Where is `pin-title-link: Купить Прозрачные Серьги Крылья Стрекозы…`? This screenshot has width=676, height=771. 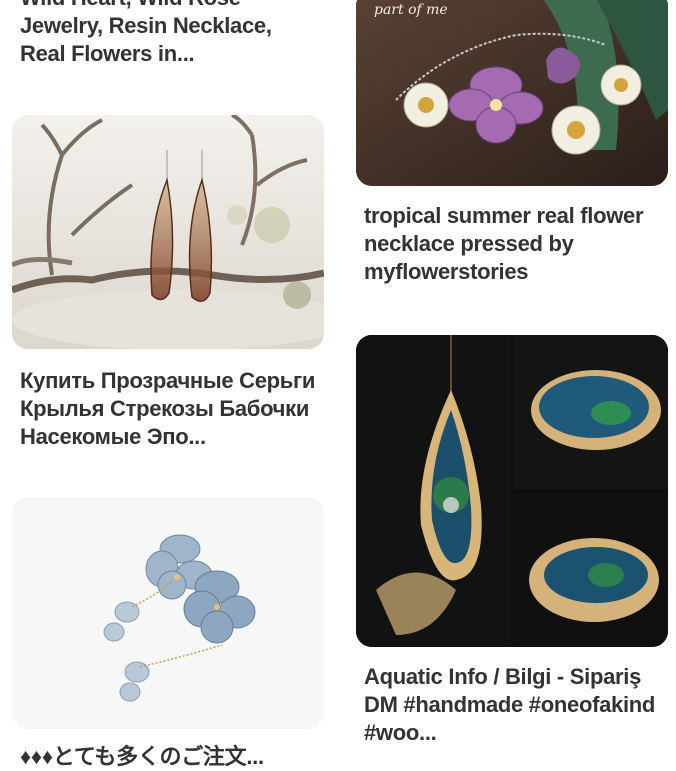
pin-title-link: Купить Прозрачные Серьги Крылья Стрекозы… is located at coordinates (167, 408).